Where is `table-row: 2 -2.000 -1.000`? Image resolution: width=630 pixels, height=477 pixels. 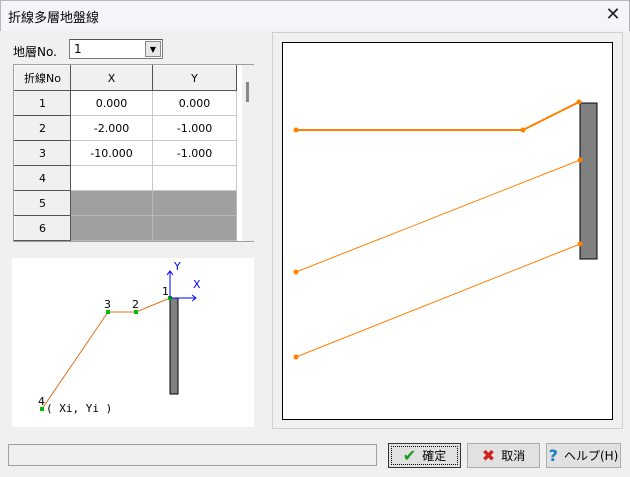 table-row: 2 -2.000 -1.000 is located at coordinates (125, 128).